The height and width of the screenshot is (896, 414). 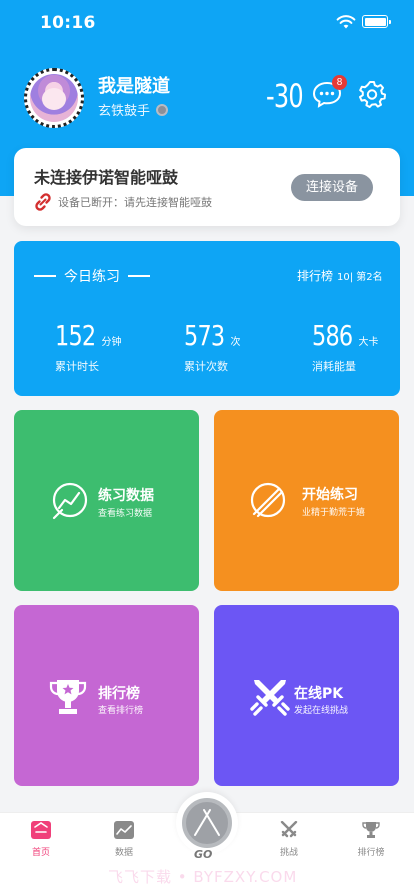 What do you see at coordinates (40, 853) in the screenshot?
I see `tab-label: 首页` at bounding box center [40, 853].